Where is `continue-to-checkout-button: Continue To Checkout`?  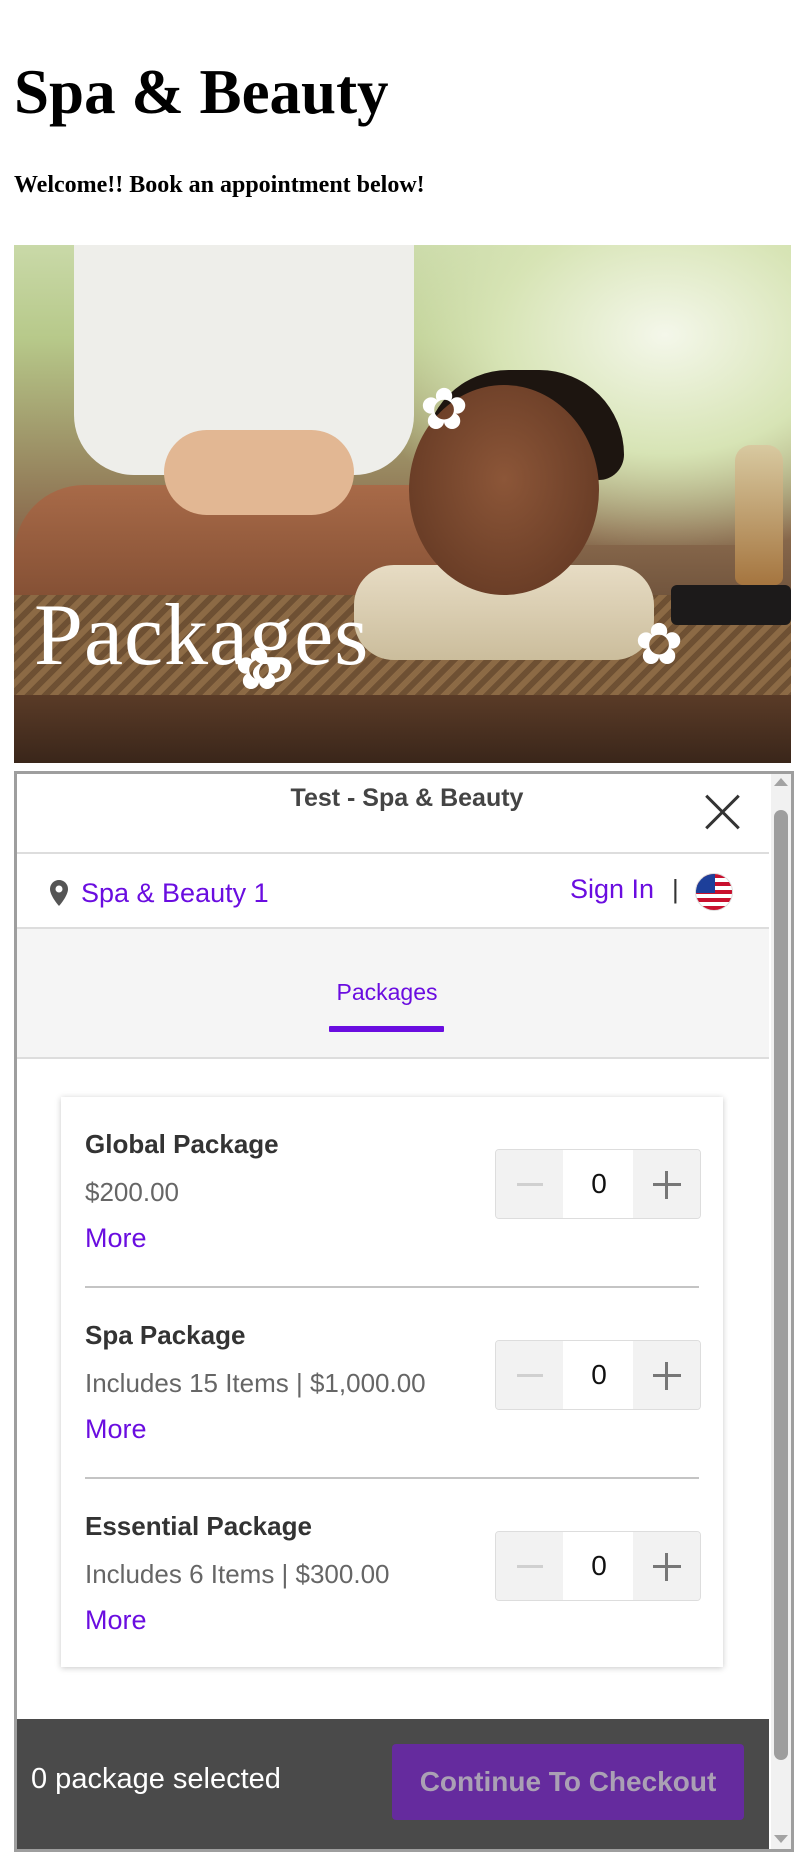
continue-to-checkout-button: Continue To Checkout is located at coordinates (568, 1782).